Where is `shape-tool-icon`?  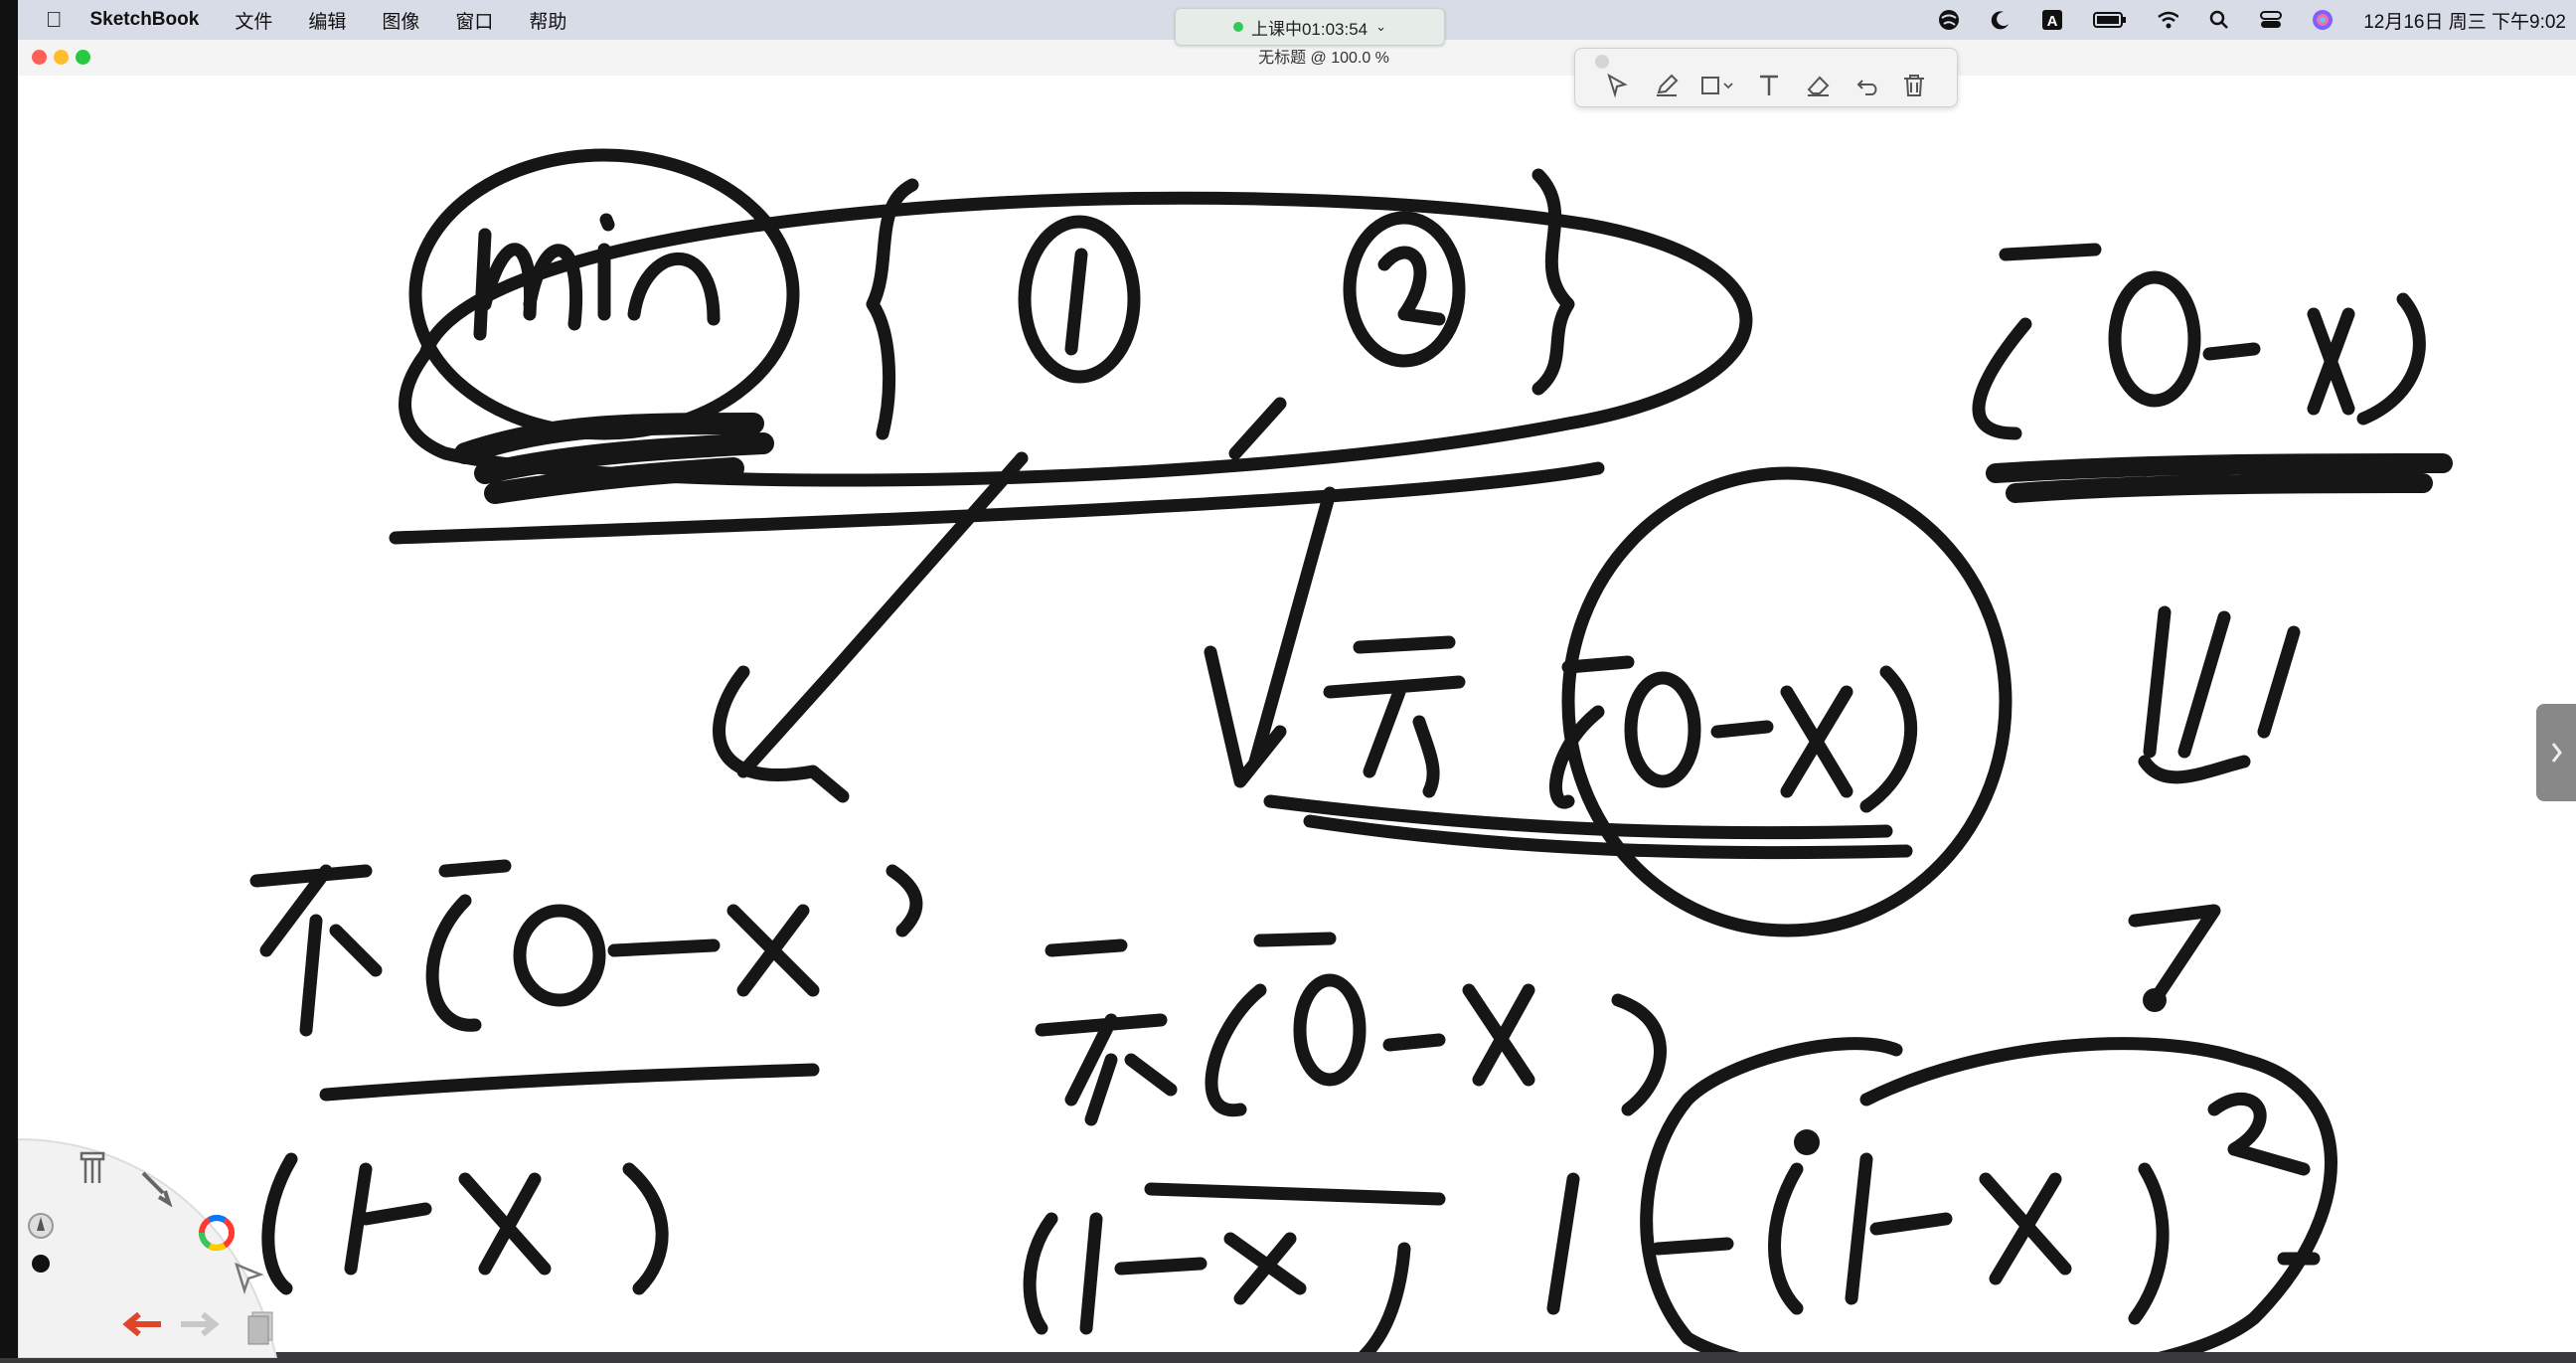 shape-tool-icon is located at coordinates (1718, 85).